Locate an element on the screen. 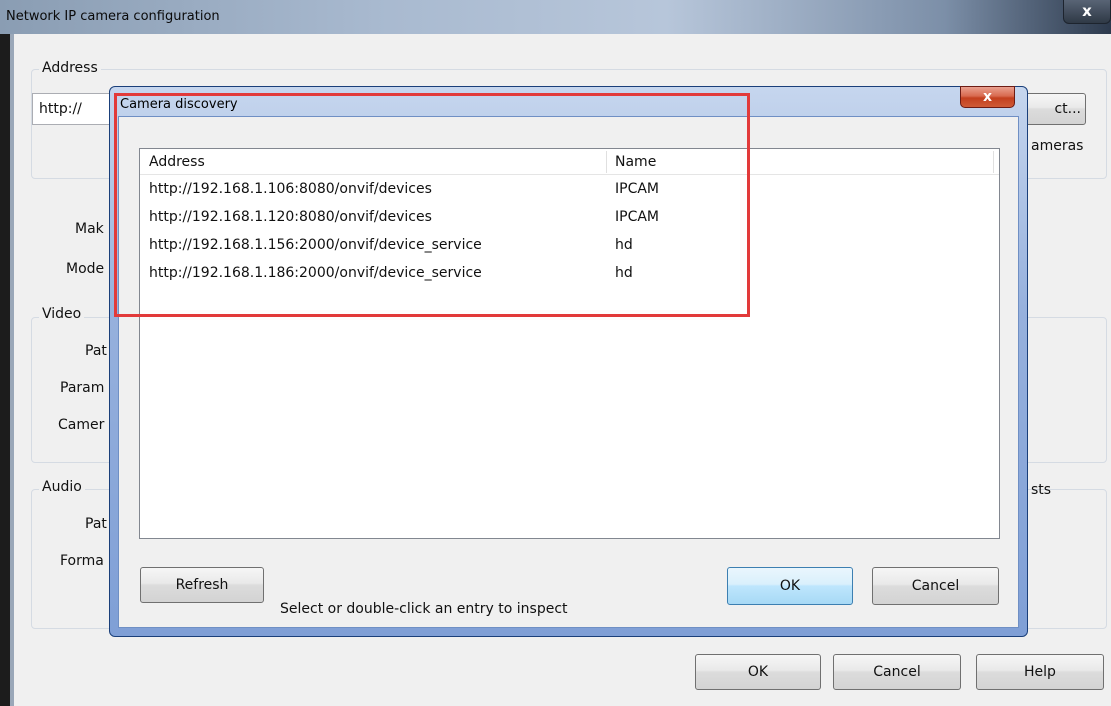 Image resolution: width=1111 pixels, height=706 pixels. dialog-ok-label: OK is located at coordinates (790, 586).